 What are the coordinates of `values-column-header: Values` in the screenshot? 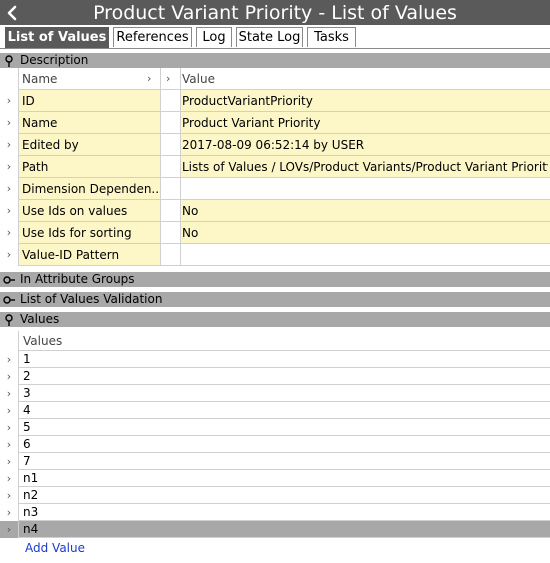 It's located at (275, 341).